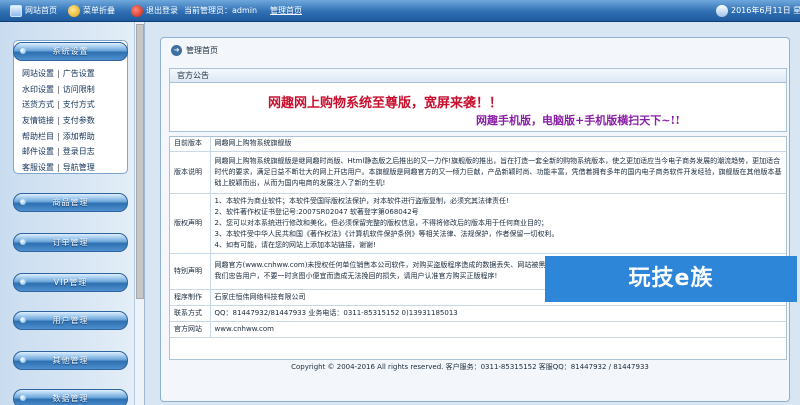 The width and height of the screenshot is (800, 405). What do you see at coordinates (578, 120) in the screenshot?
I see `banner-subline: 网趣手机版，电脑版+手机版横扫天下~!!` at bounding box center [578, 120].